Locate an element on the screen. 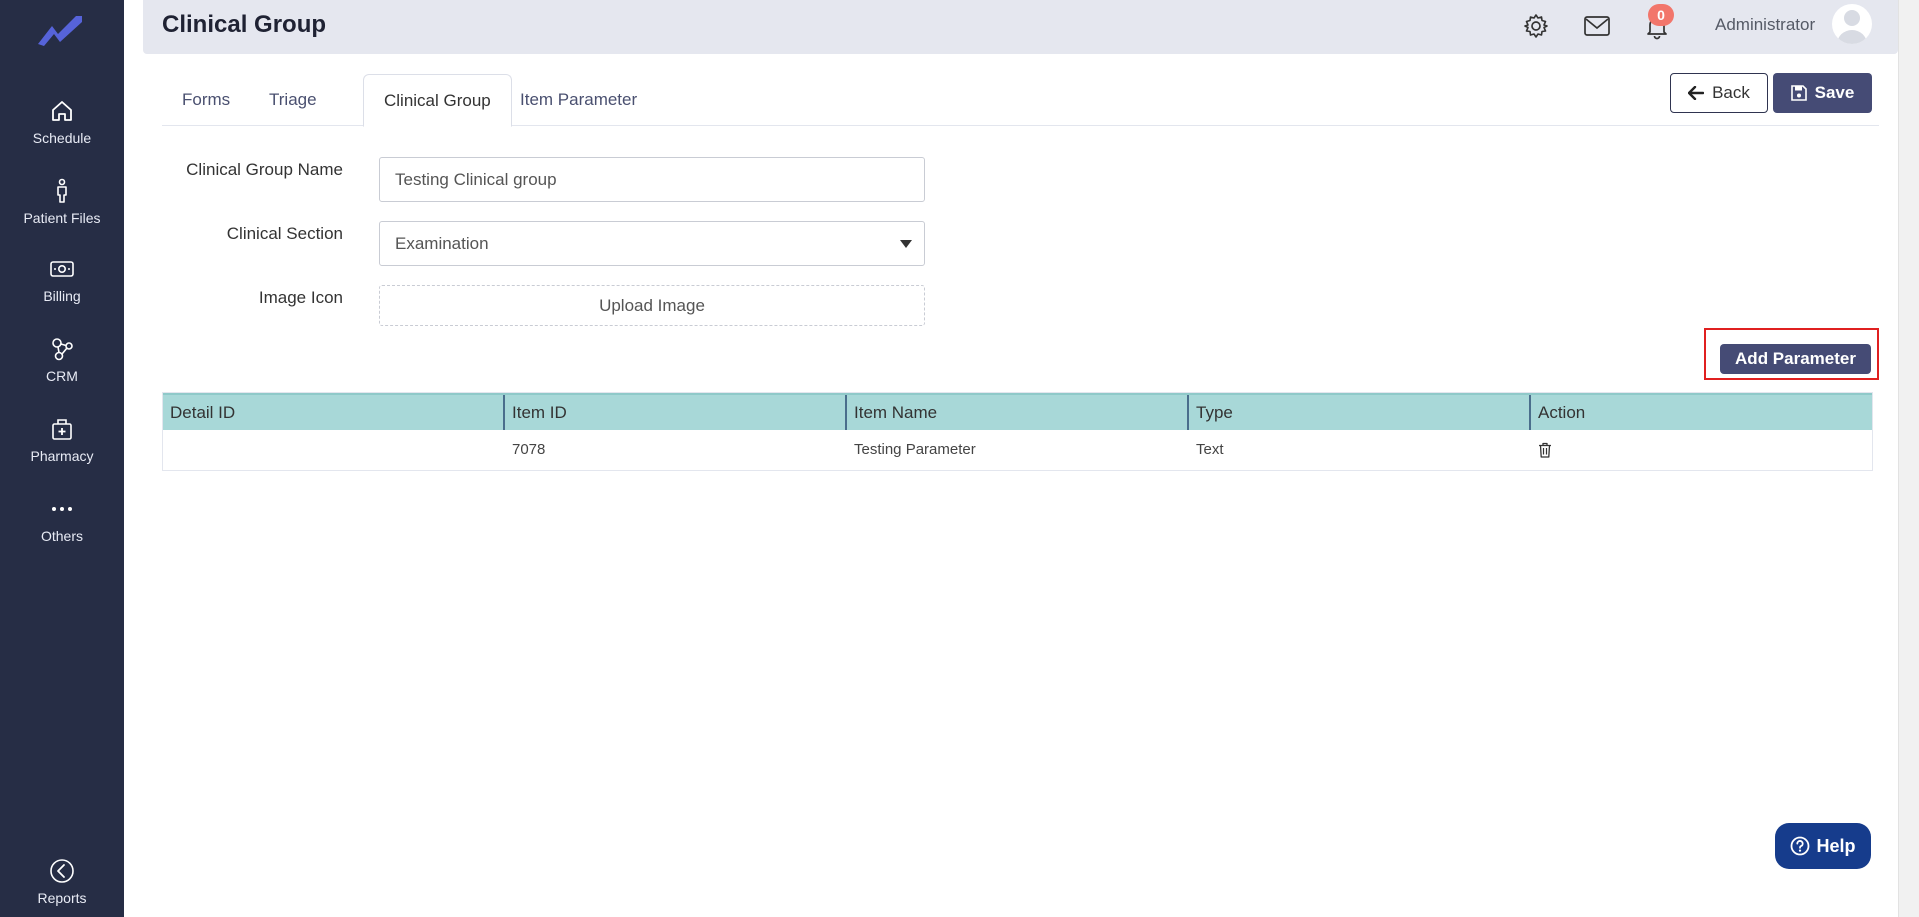  sidebar-item-reports: Reports is located at coordinates (62, 883).